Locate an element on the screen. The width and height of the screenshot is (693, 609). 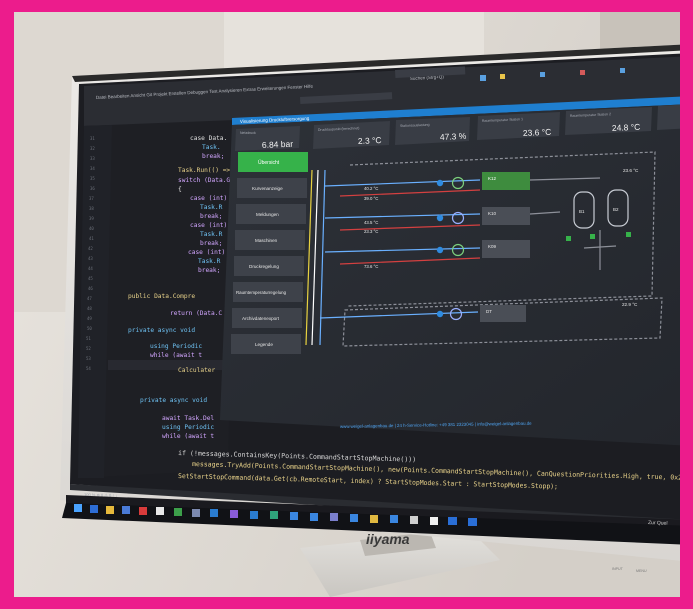
svg-text: 43 is located at coordinates (90, 258).